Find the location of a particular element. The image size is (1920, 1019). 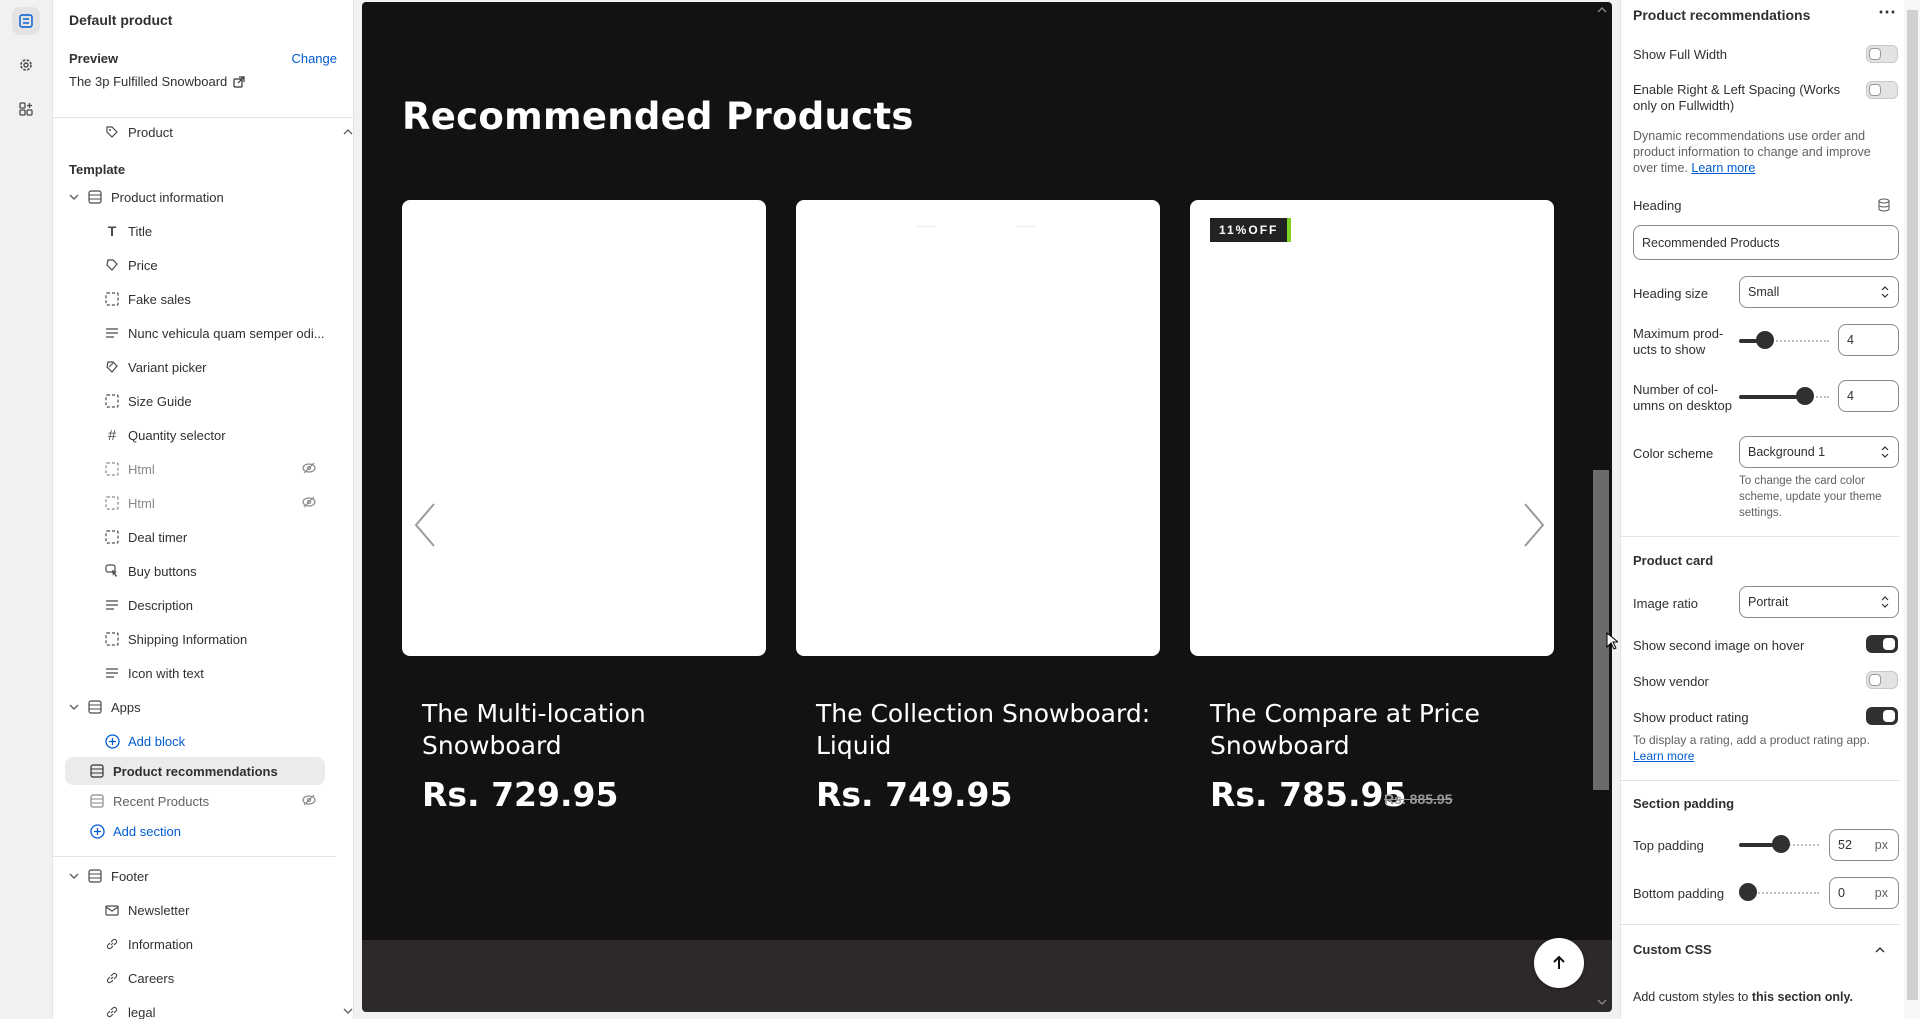

spacing-toggle is located at coordinates (1882, 90).